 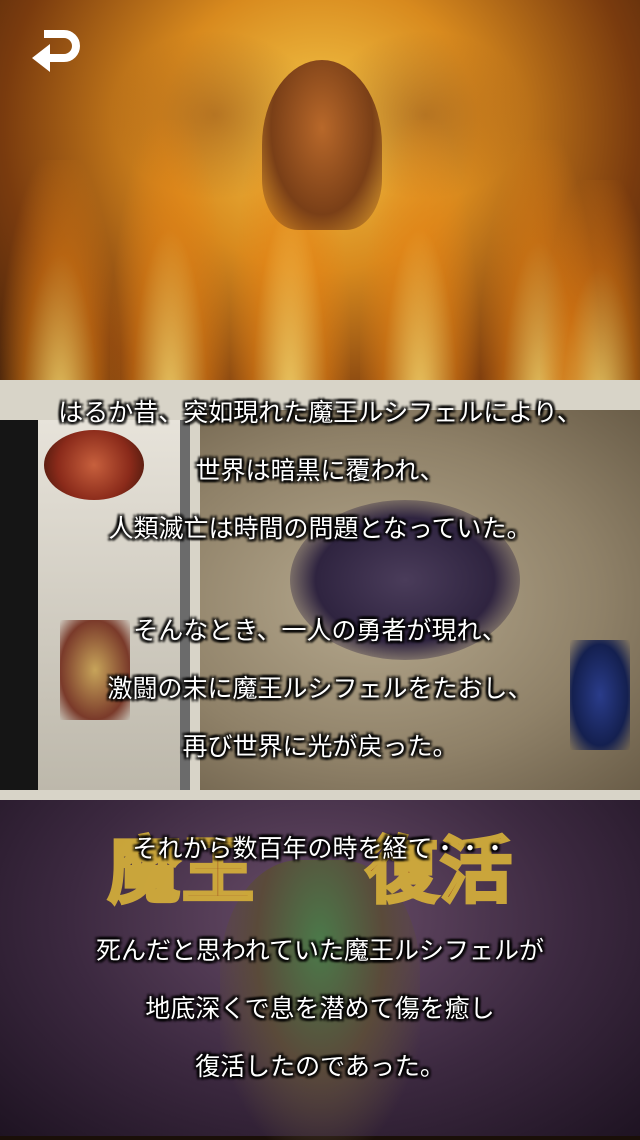 I want to click on story-line: 激闘の末に魔王ルシフェルをたおし、, so click(x=320, y=688).